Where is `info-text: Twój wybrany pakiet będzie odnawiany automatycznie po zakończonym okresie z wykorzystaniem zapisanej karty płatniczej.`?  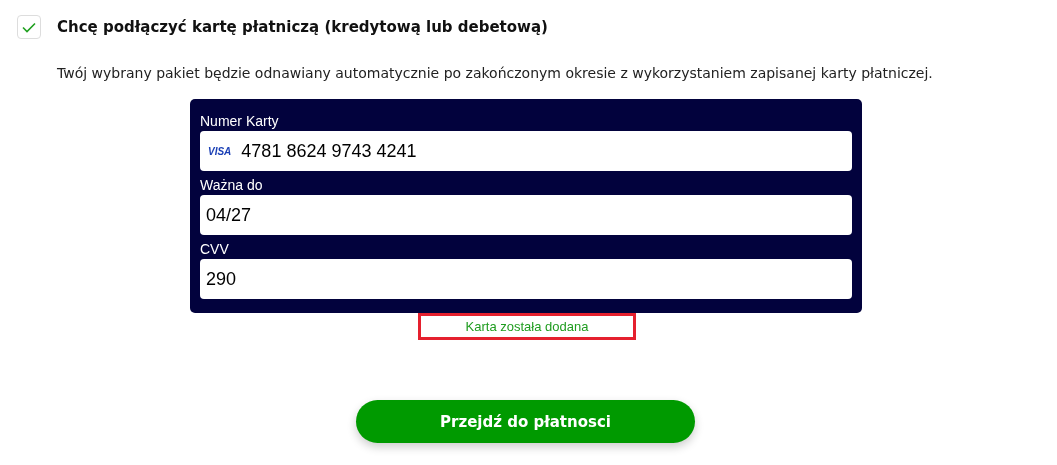
info-text: Twój wybrany pakiet będzie odnawiany automatycznie po zakończonym okresie z wykorzystaniem zapisanej karty płatniczej. is located at coordinates (495, 73).